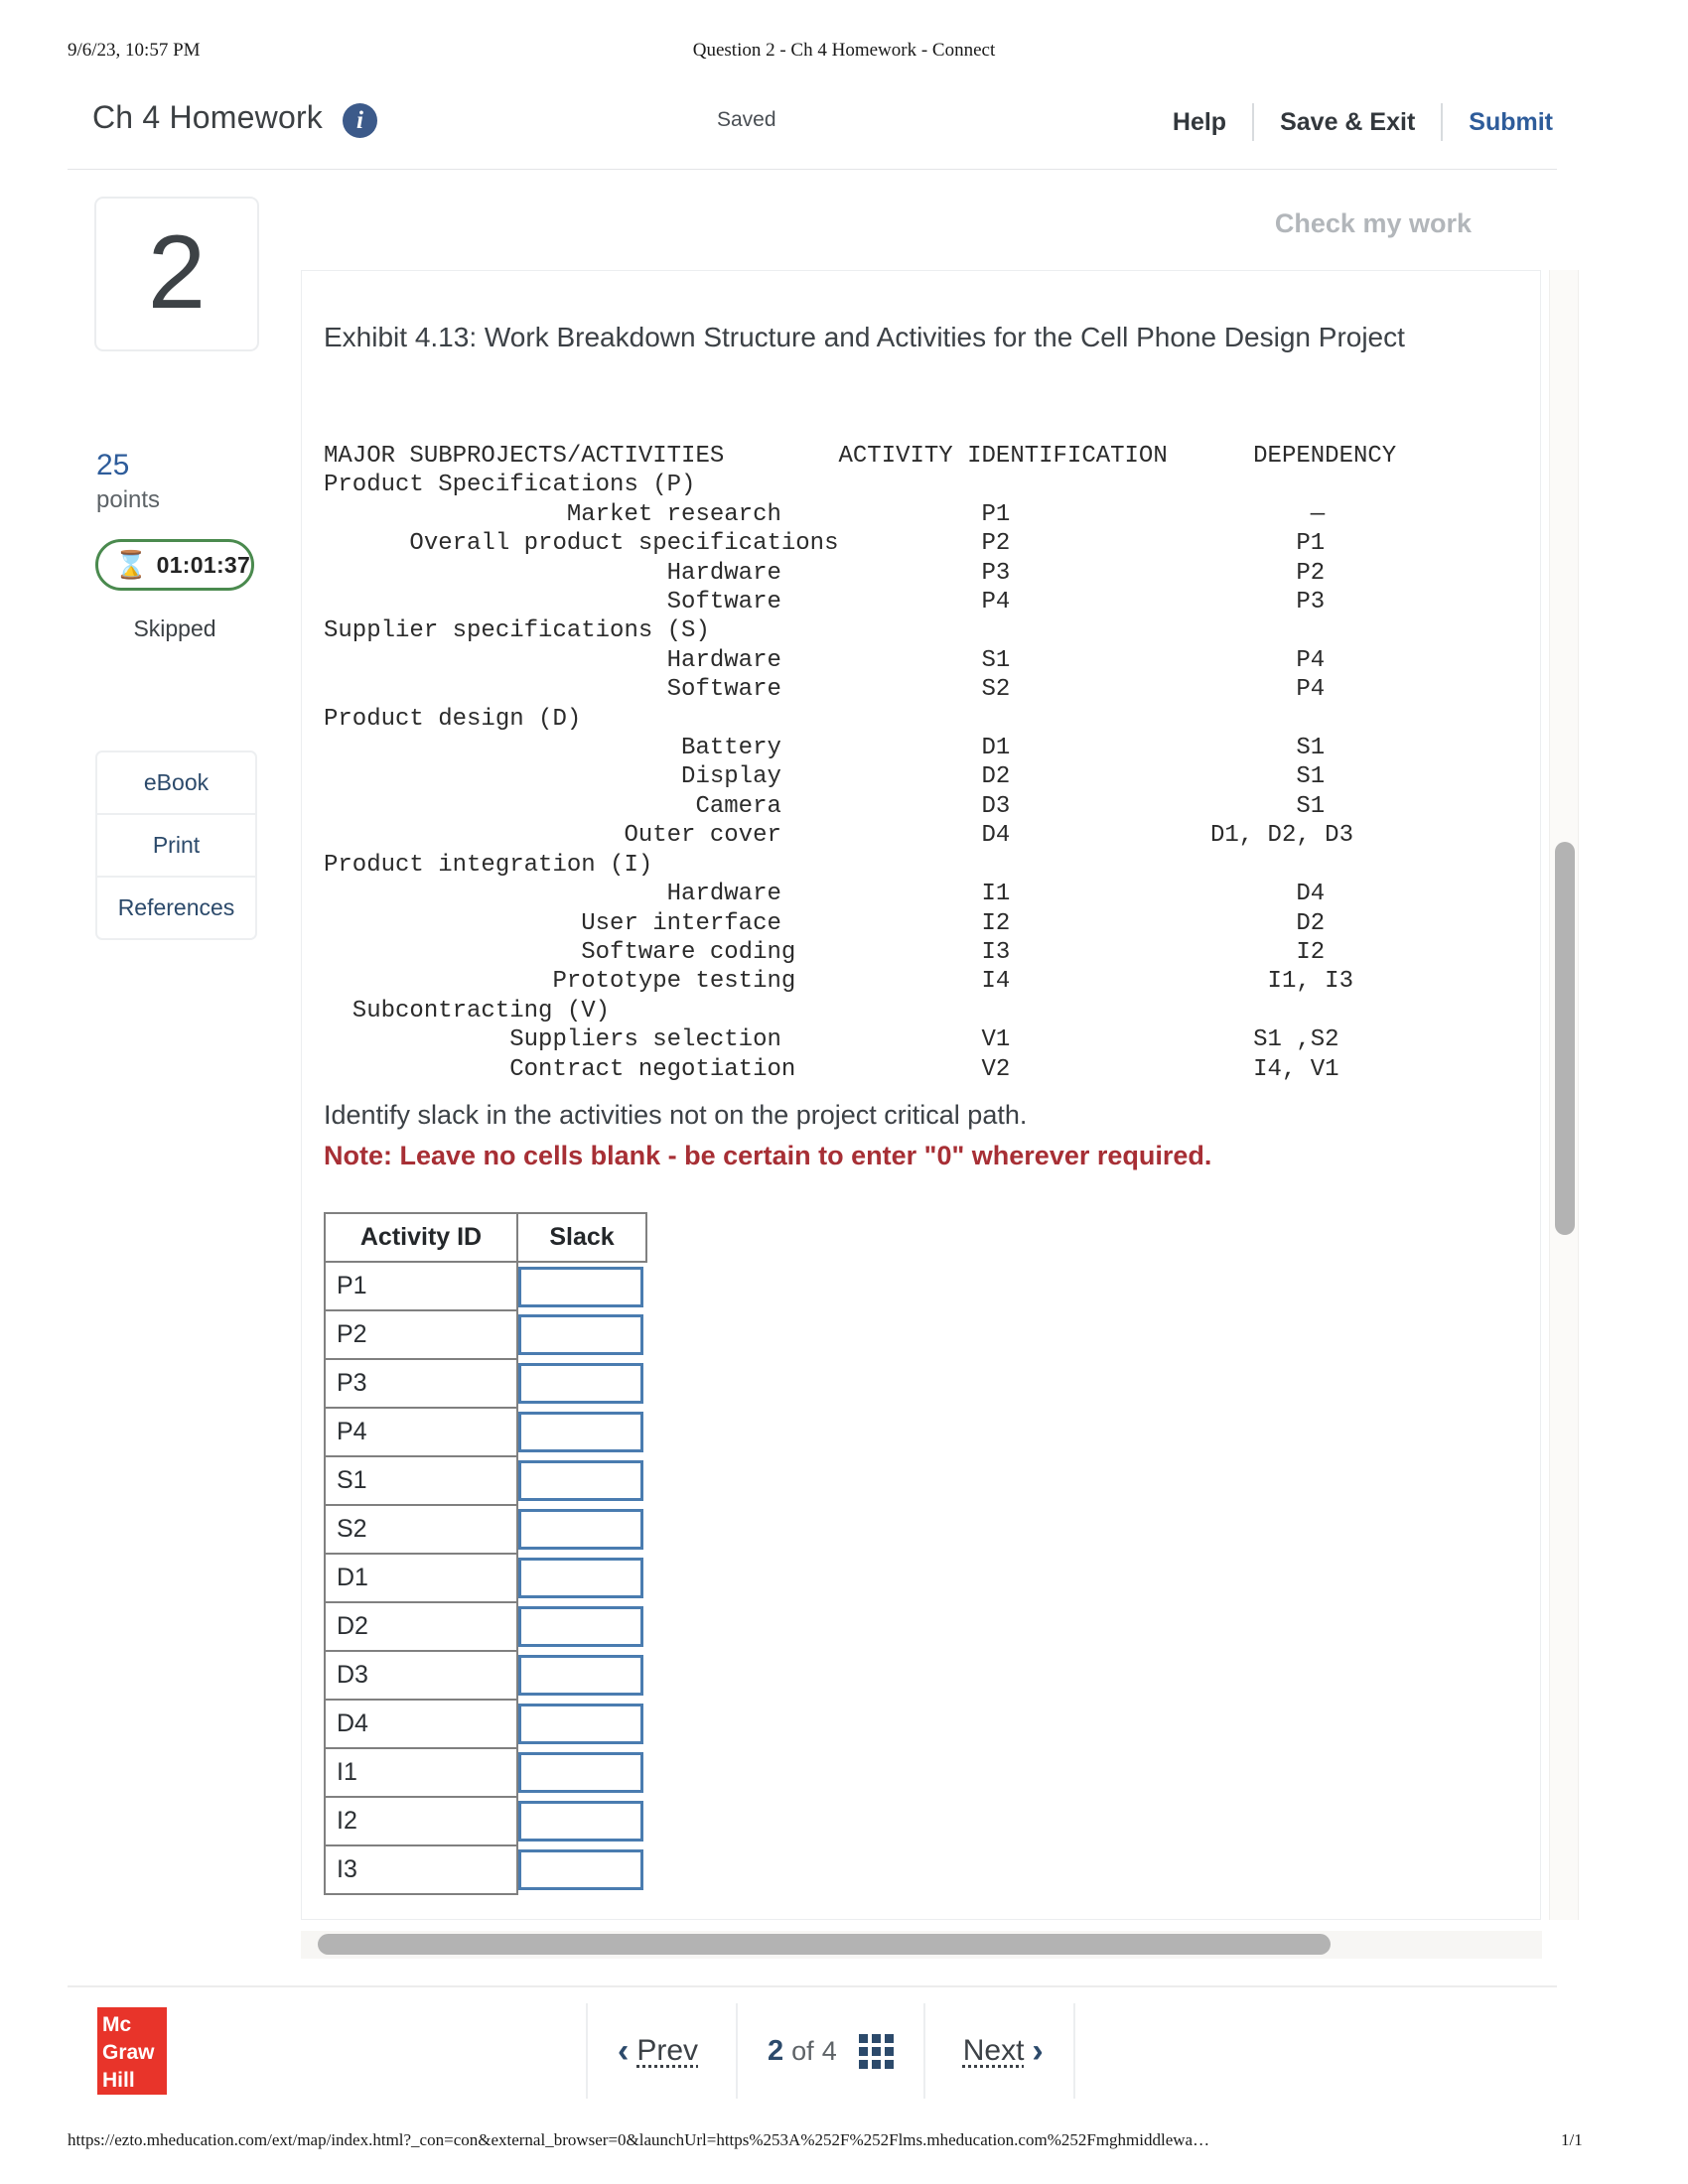 This screenshot has height=2184, width=1688. What do you see at coordinates (128, 2052) in the screenshot?
I see `logo-line-2: Graw` at bounding box center [128, 2052].